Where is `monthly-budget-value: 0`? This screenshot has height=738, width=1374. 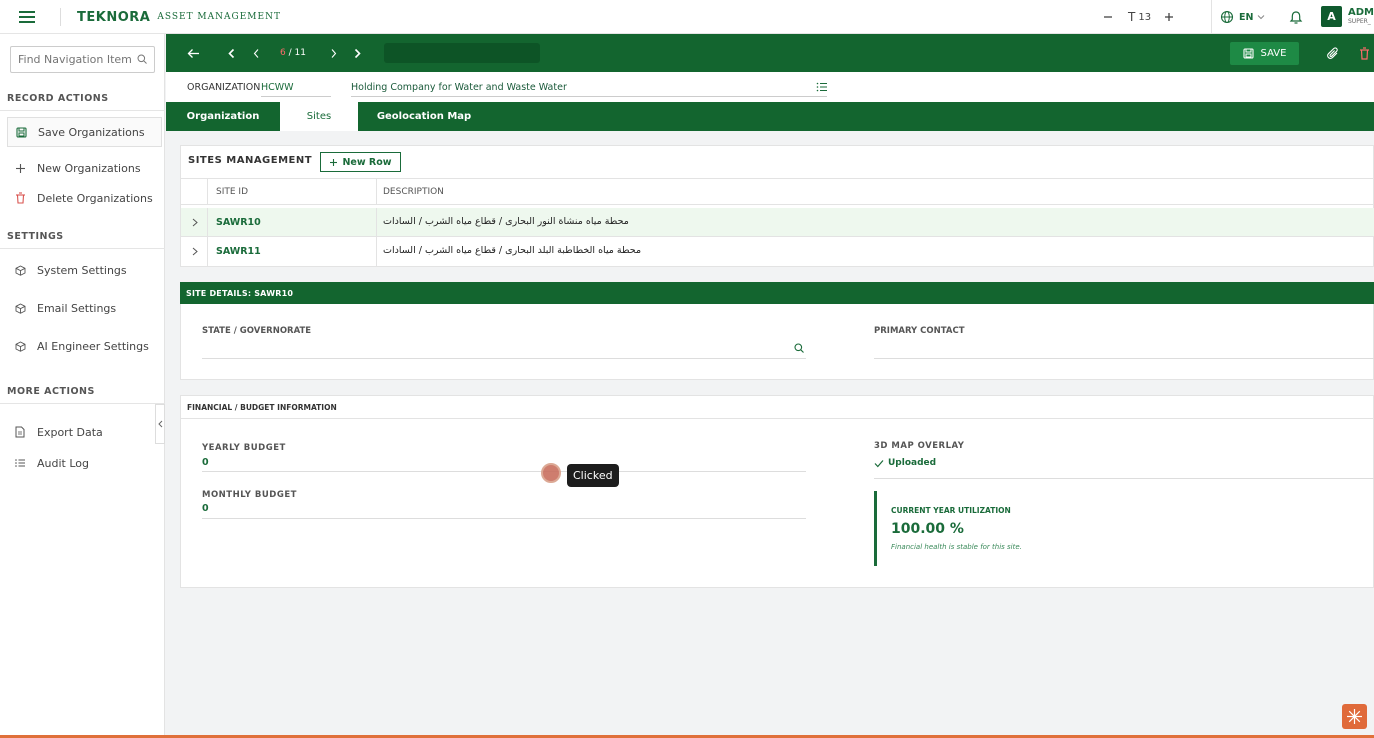
monthly-budget-value: 0 is located at coordinates (205, 508).